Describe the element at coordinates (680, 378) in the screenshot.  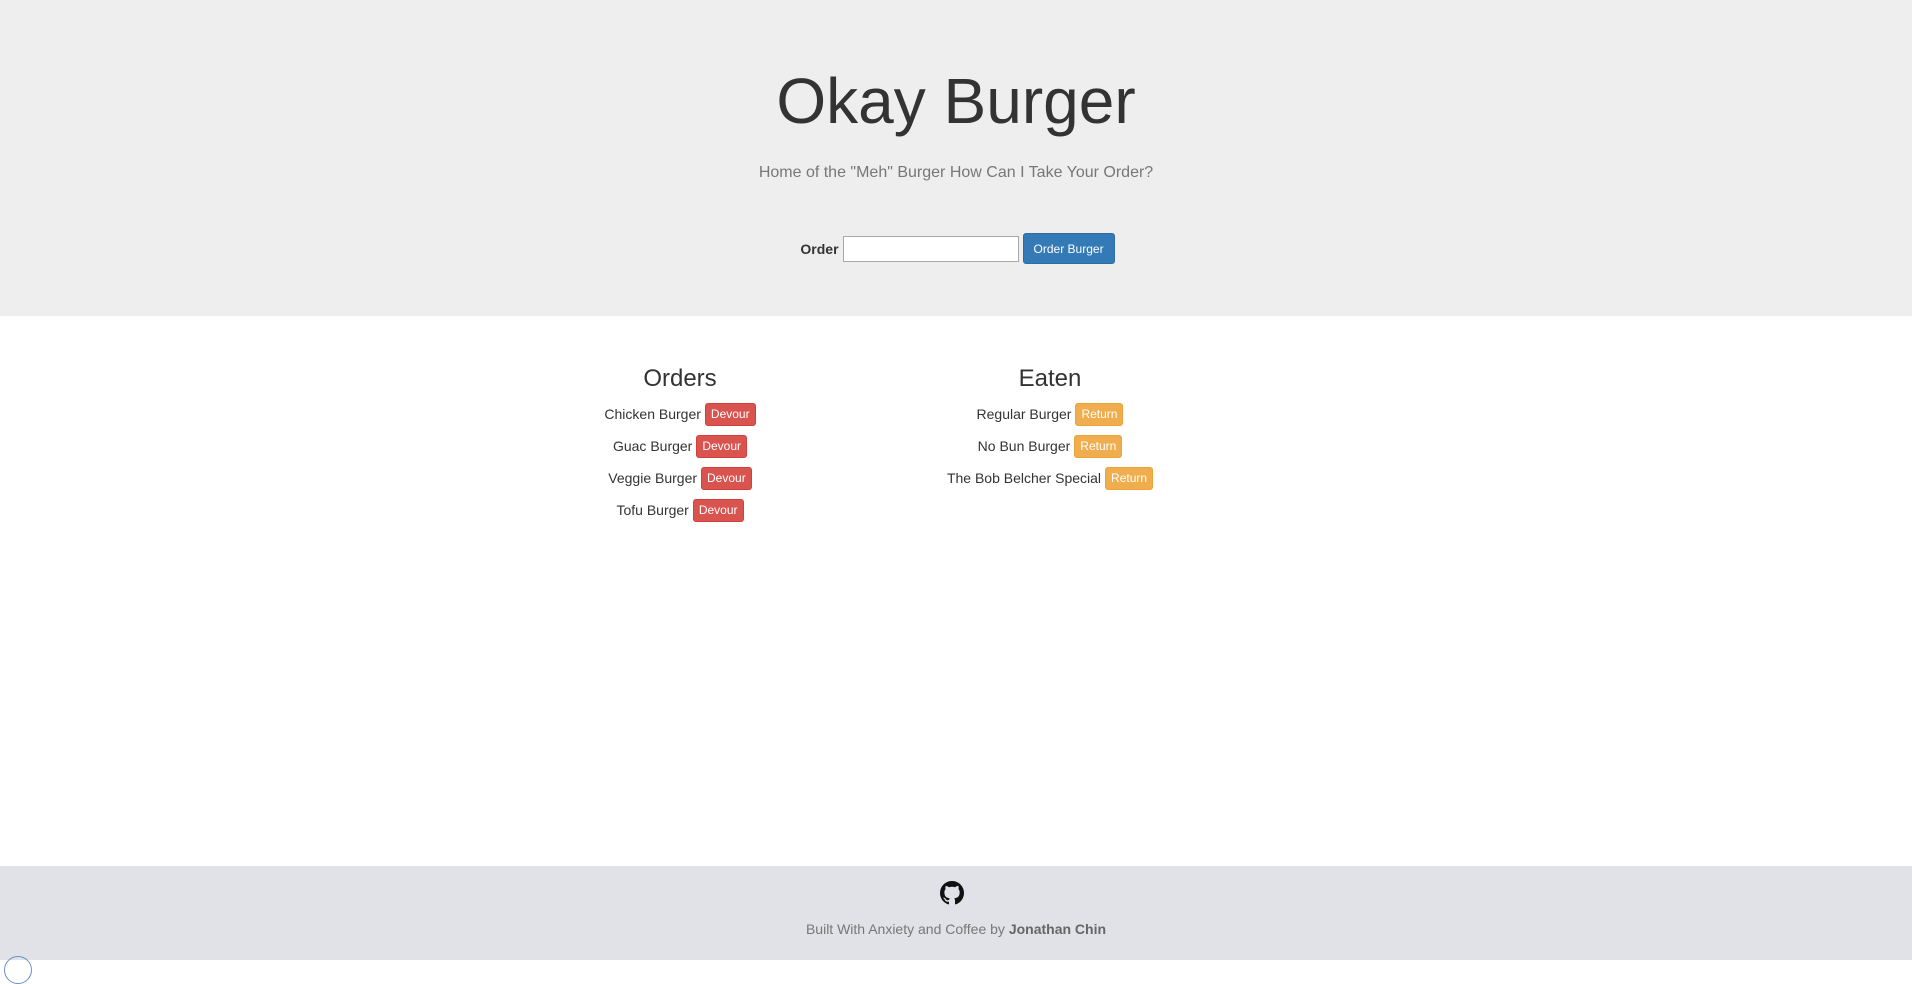
I see `orders-heading: Orders` at that location.